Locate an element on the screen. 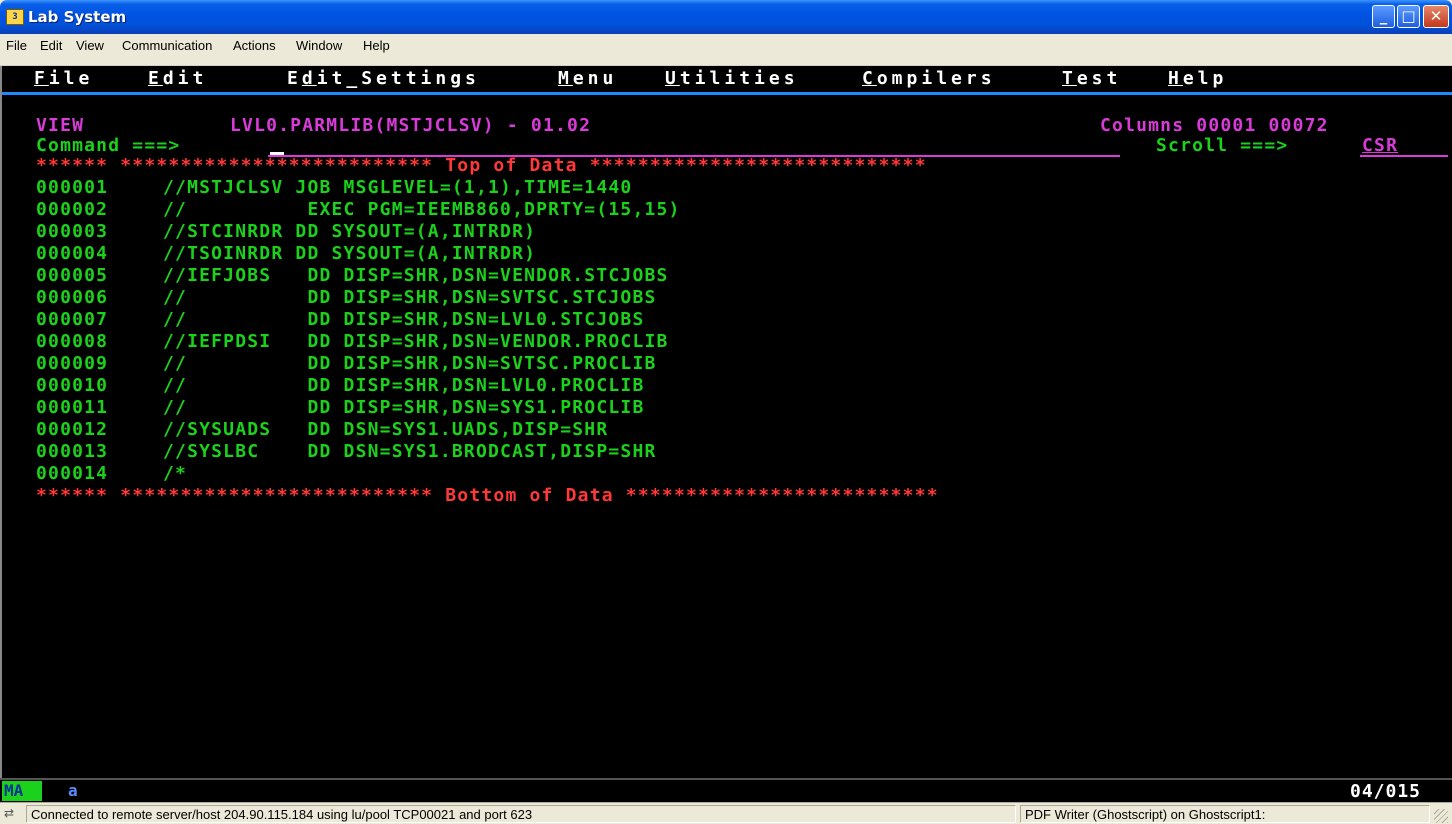 The image size is (1452, 824). close-button: ✕ is located at coordinates (1436, 16).